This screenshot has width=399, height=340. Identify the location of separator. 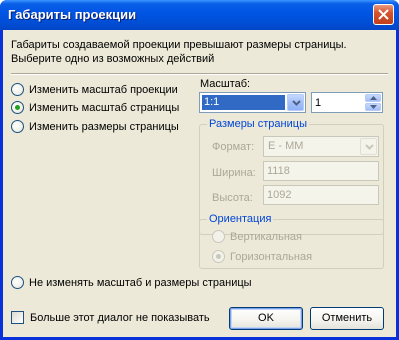
(199, 74).